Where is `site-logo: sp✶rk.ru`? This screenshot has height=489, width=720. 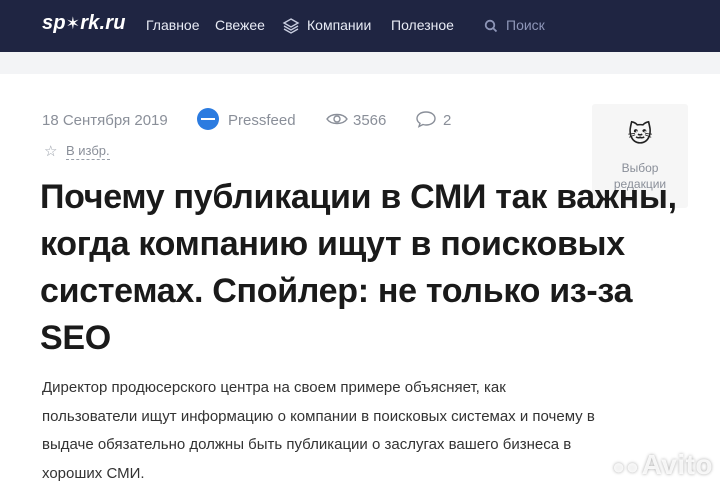 site-logo: sp✶rk.ru is located at coordinates (84, 23).